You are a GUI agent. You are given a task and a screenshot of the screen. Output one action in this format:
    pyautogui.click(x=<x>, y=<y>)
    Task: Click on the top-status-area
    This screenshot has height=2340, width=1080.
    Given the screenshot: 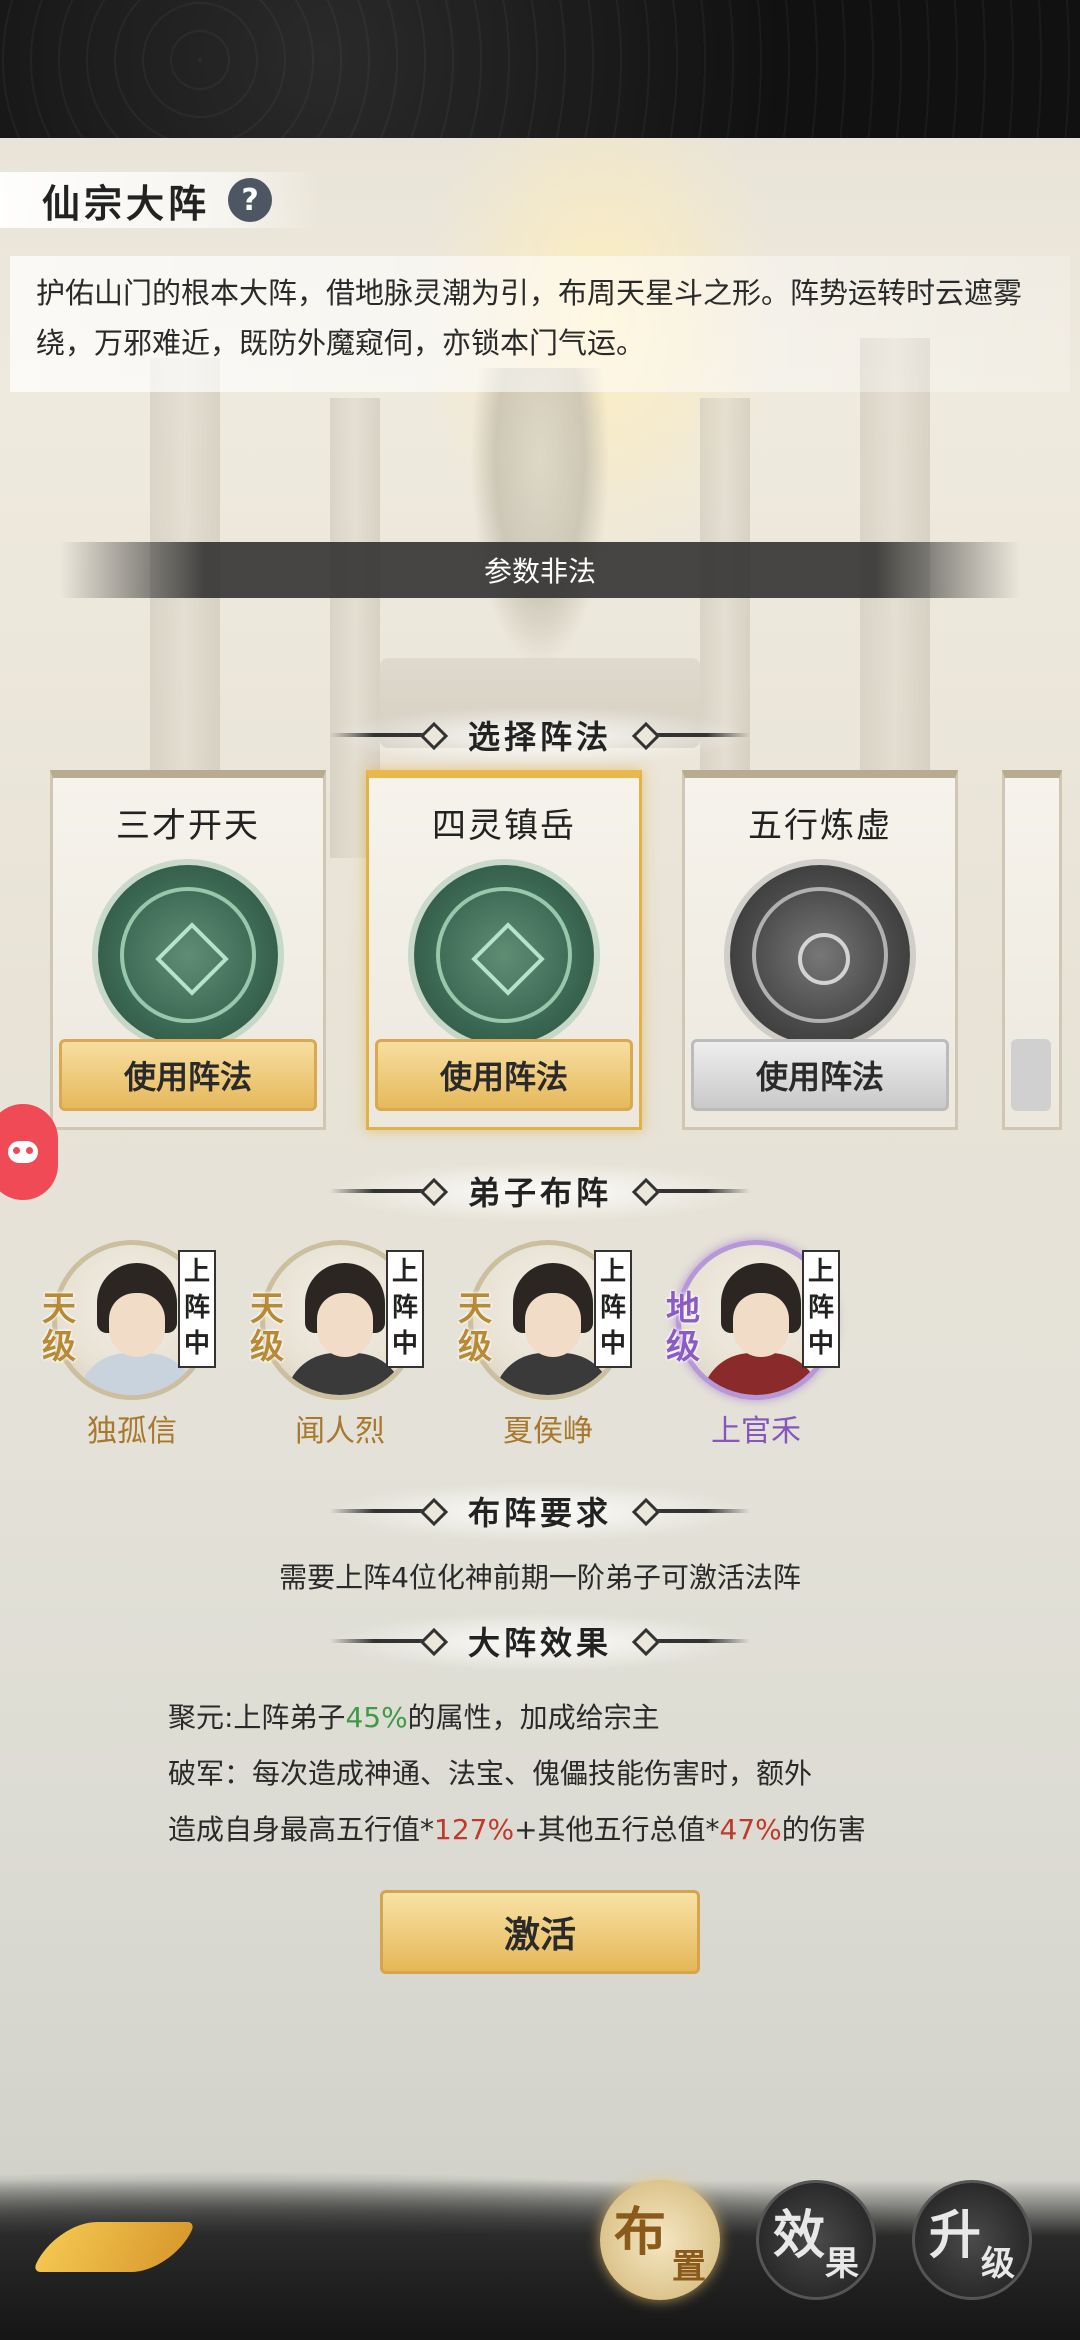 What is the action you would take?
    pyautogui.click(x=540, y=69)
    